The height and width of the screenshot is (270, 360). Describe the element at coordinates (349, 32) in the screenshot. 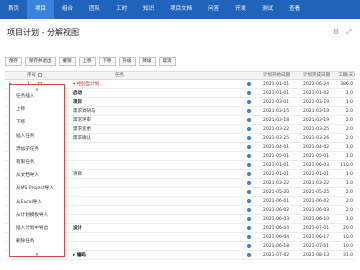

I see `fullscreen-icon: ⤢` at that location.